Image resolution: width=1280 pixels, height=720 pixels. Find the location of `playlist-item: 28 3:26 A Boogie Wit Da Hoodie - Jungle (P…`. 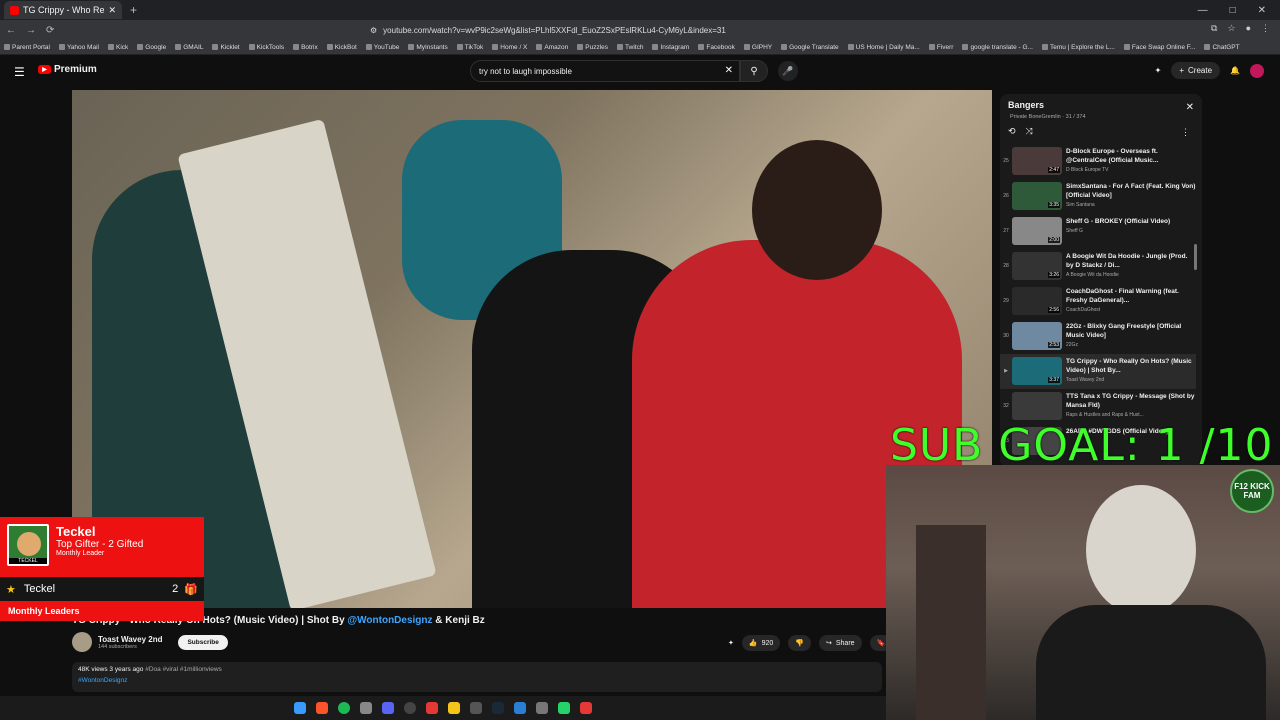

playlist-item: 28 3:26 A Boogie Wit Da Hoodie - Jungle (P… is located at coordinates (1098, 266).